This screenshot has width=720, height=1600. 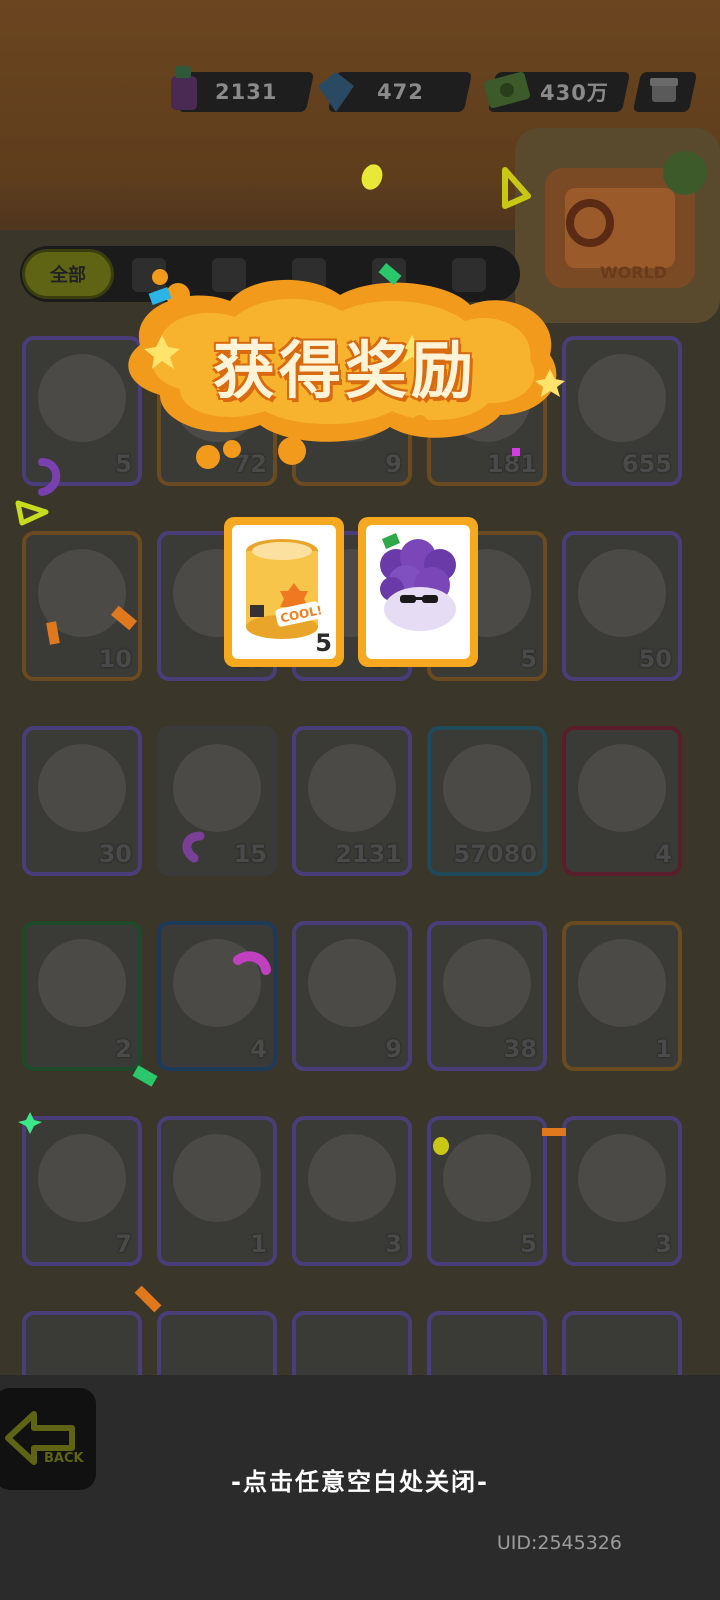 I want to click on close-hint: -点击任意空白处关闭-, so click(x=360, y=1482).